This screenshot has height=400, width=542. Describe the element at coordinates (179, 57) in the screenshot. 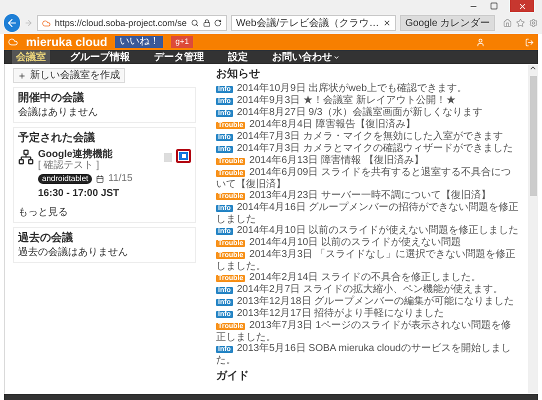

I see `nav-item: データ管理` at that location.